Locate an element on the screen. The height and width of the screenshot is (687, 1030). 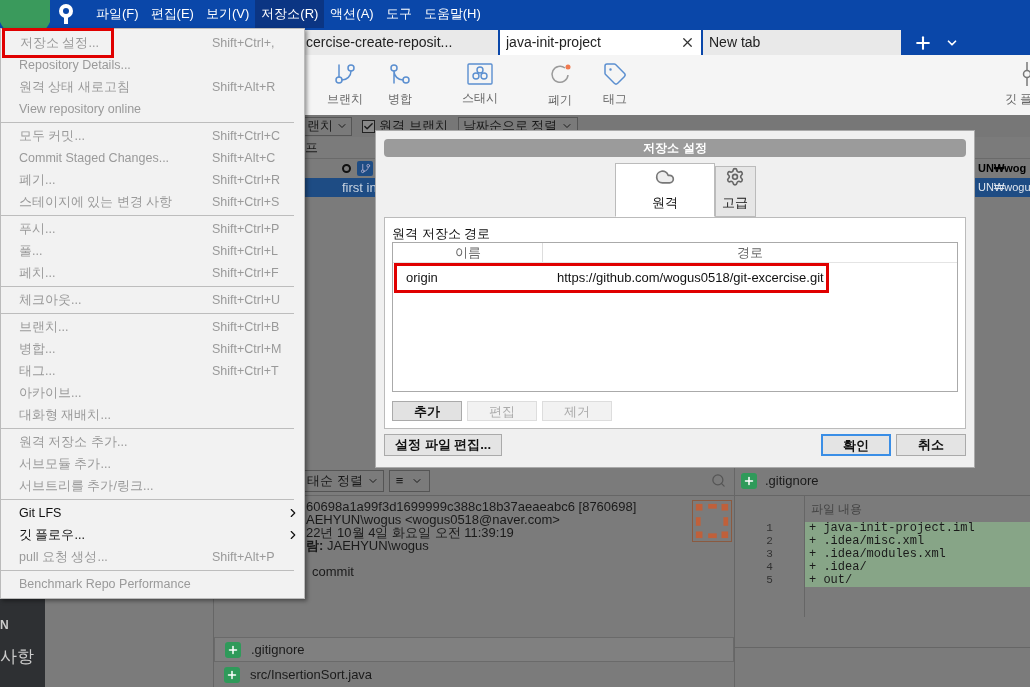
dialog-title: 저장소 설정 is located at coordinates (675, 148).